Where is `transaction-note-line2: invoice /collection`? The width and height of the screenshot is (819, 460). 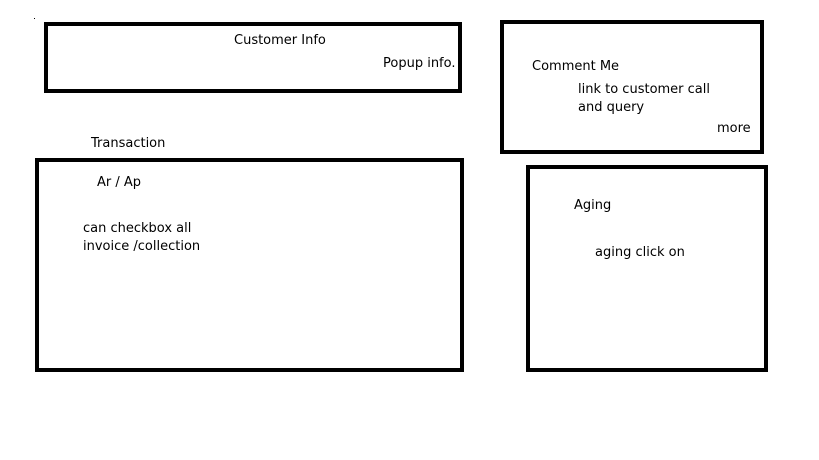
transaction-note-line2: invoice /collection is located at coordinates (142, 246).